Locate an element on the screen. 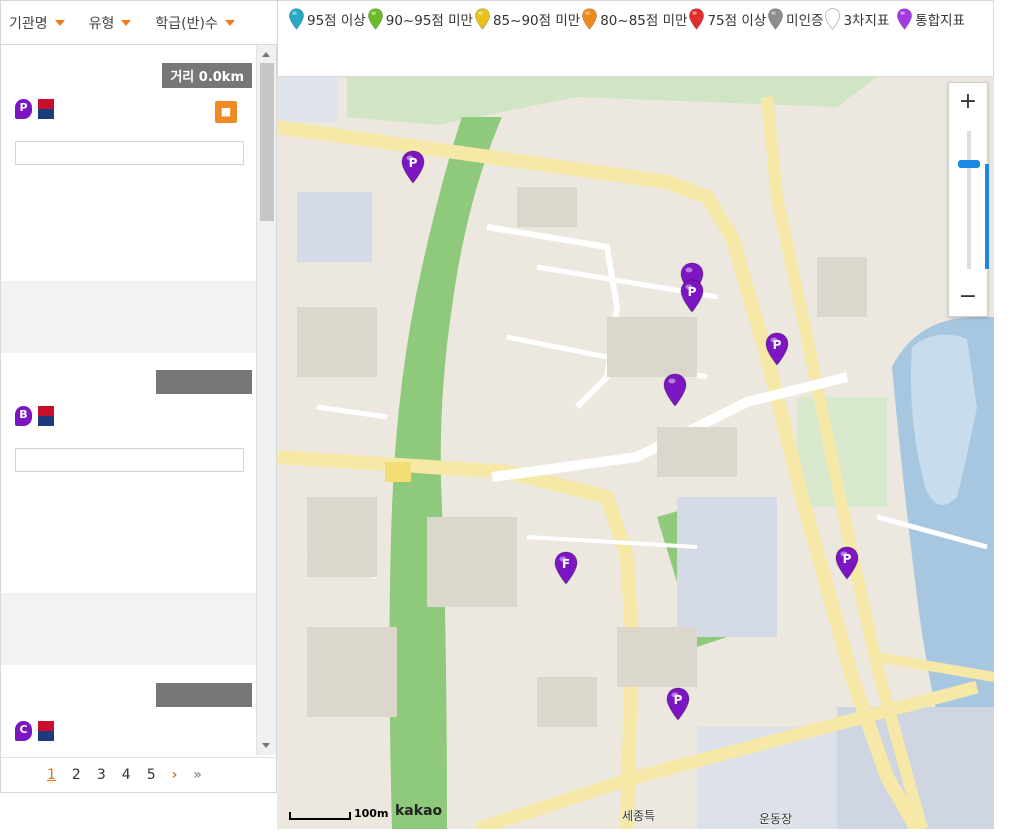 The image size is (1025, 837). svg-text: F is located at coordinates (566, 564).